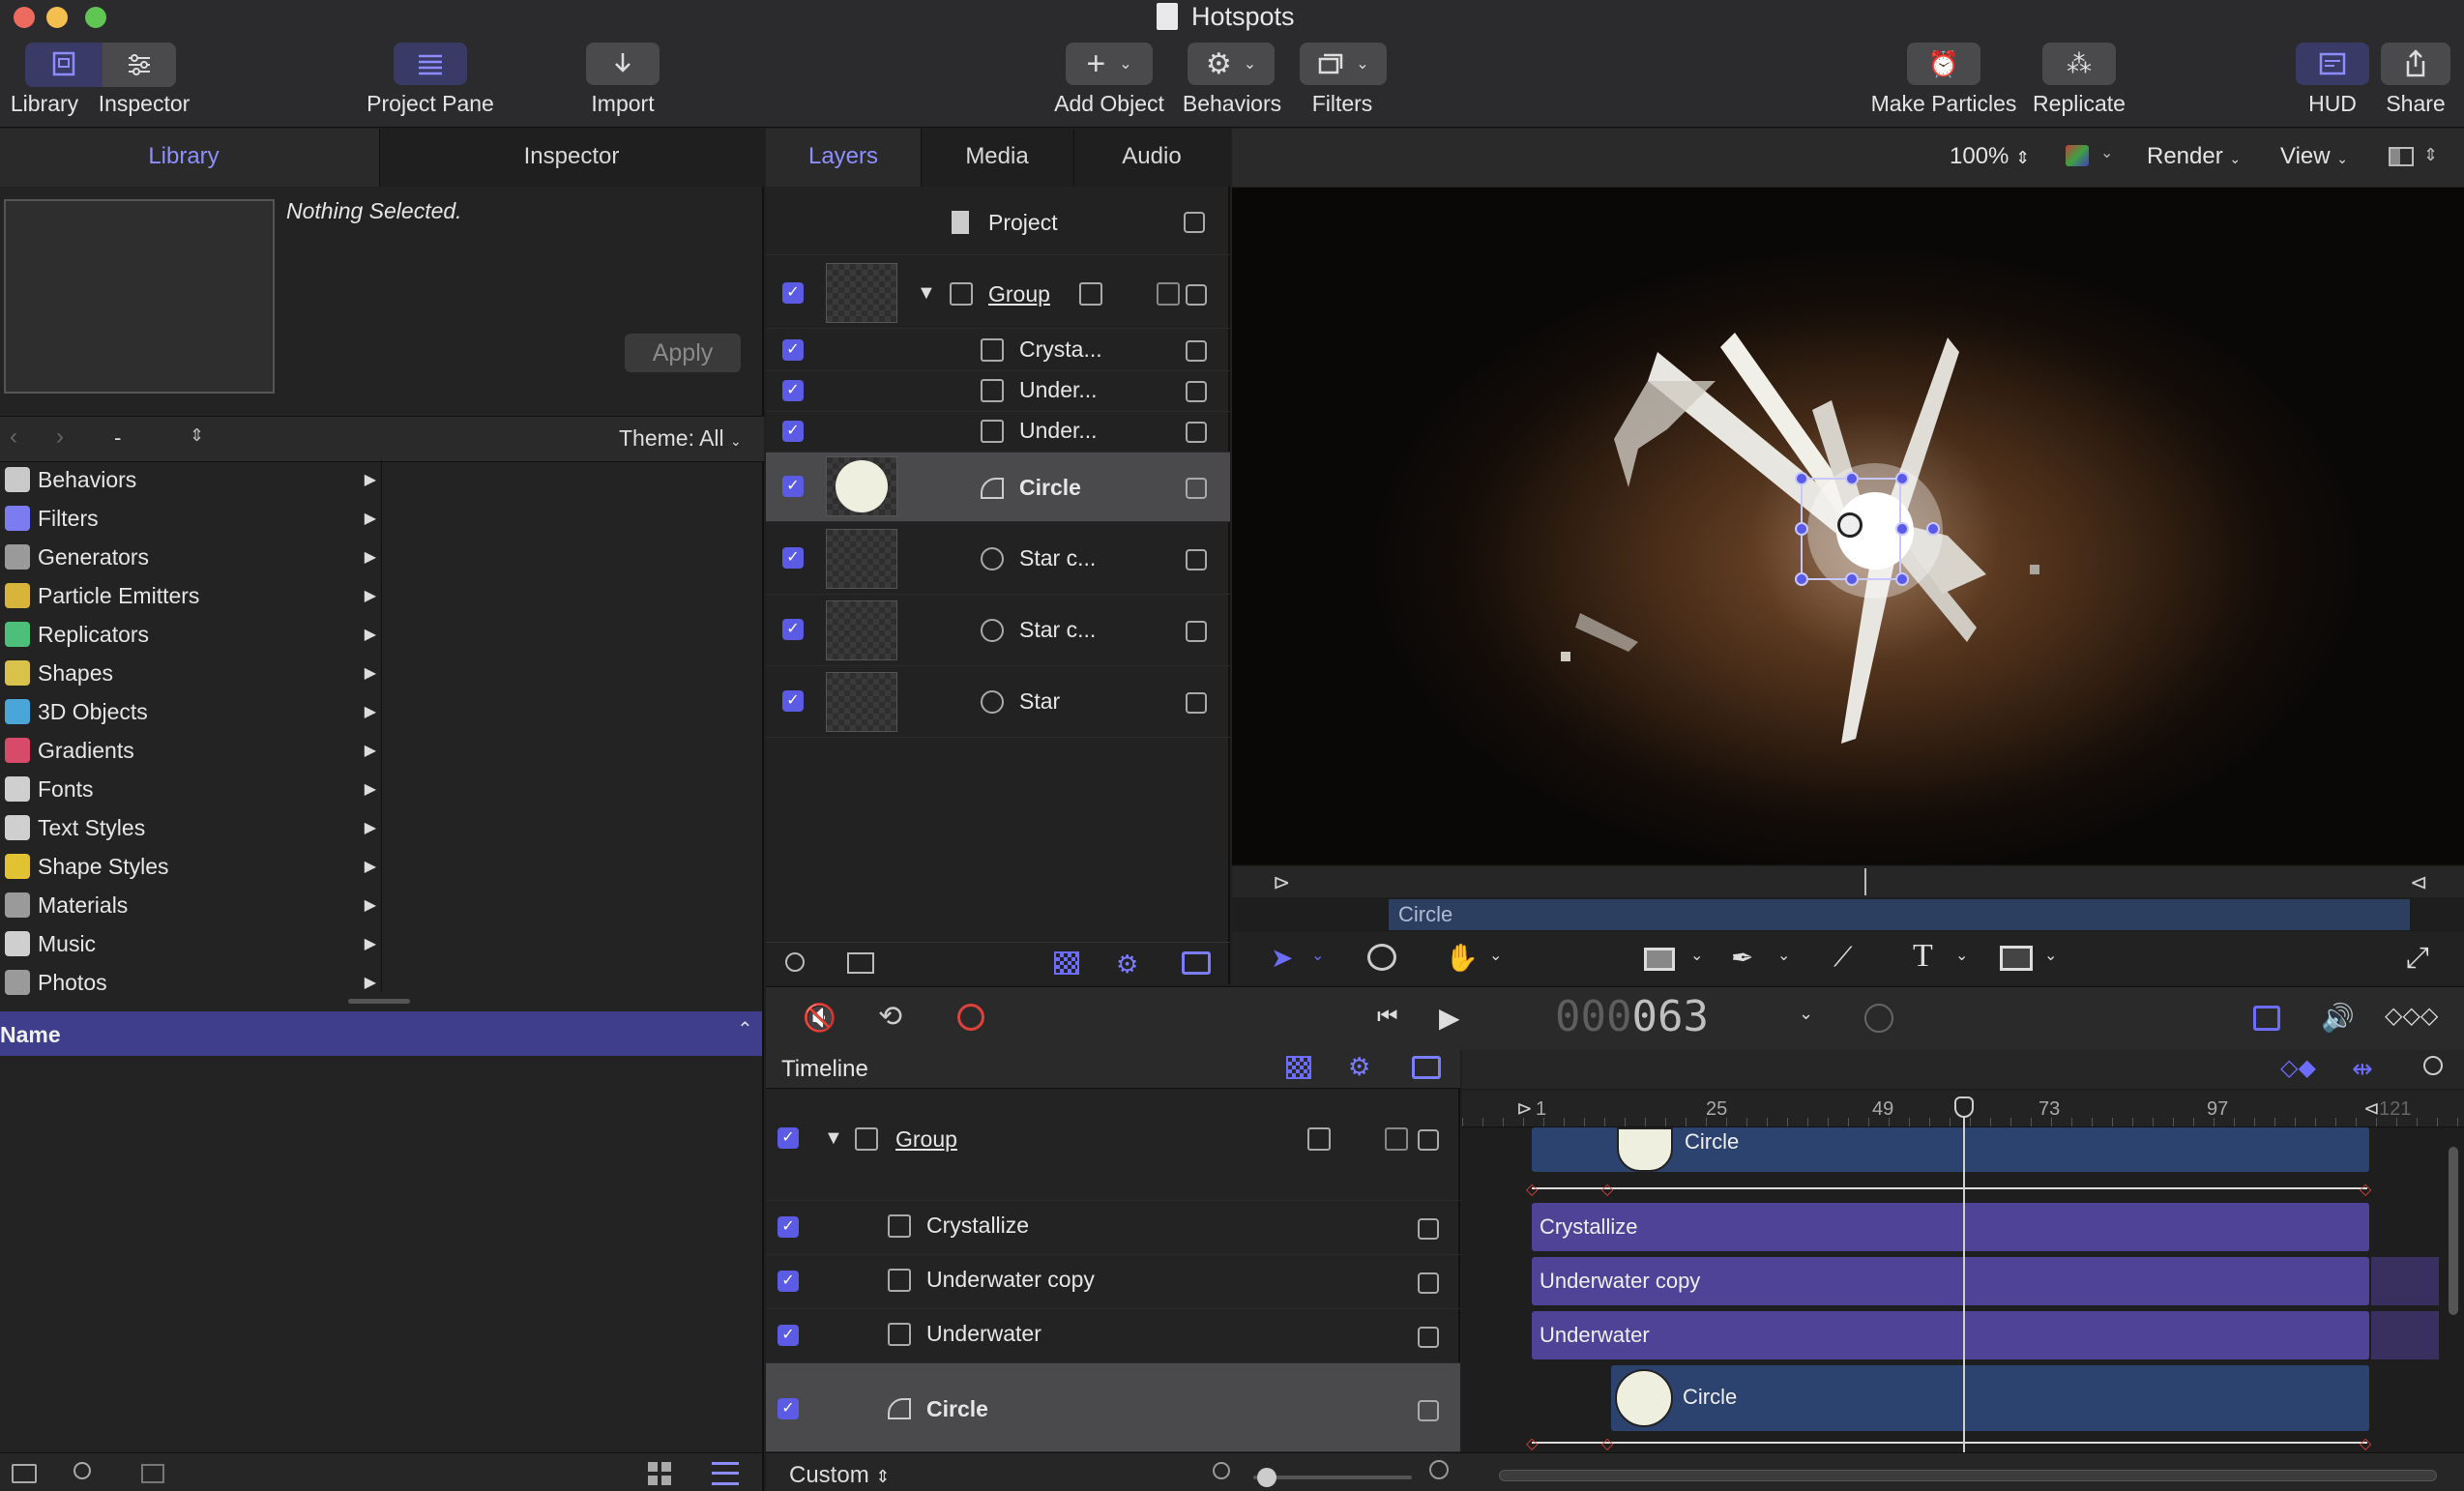 The height and width of the screenshot is (1491, 2464). Describe the element at coordinates (1462, 958) in the screenshot. I see `pan-hand-icon: ✋` at that location.